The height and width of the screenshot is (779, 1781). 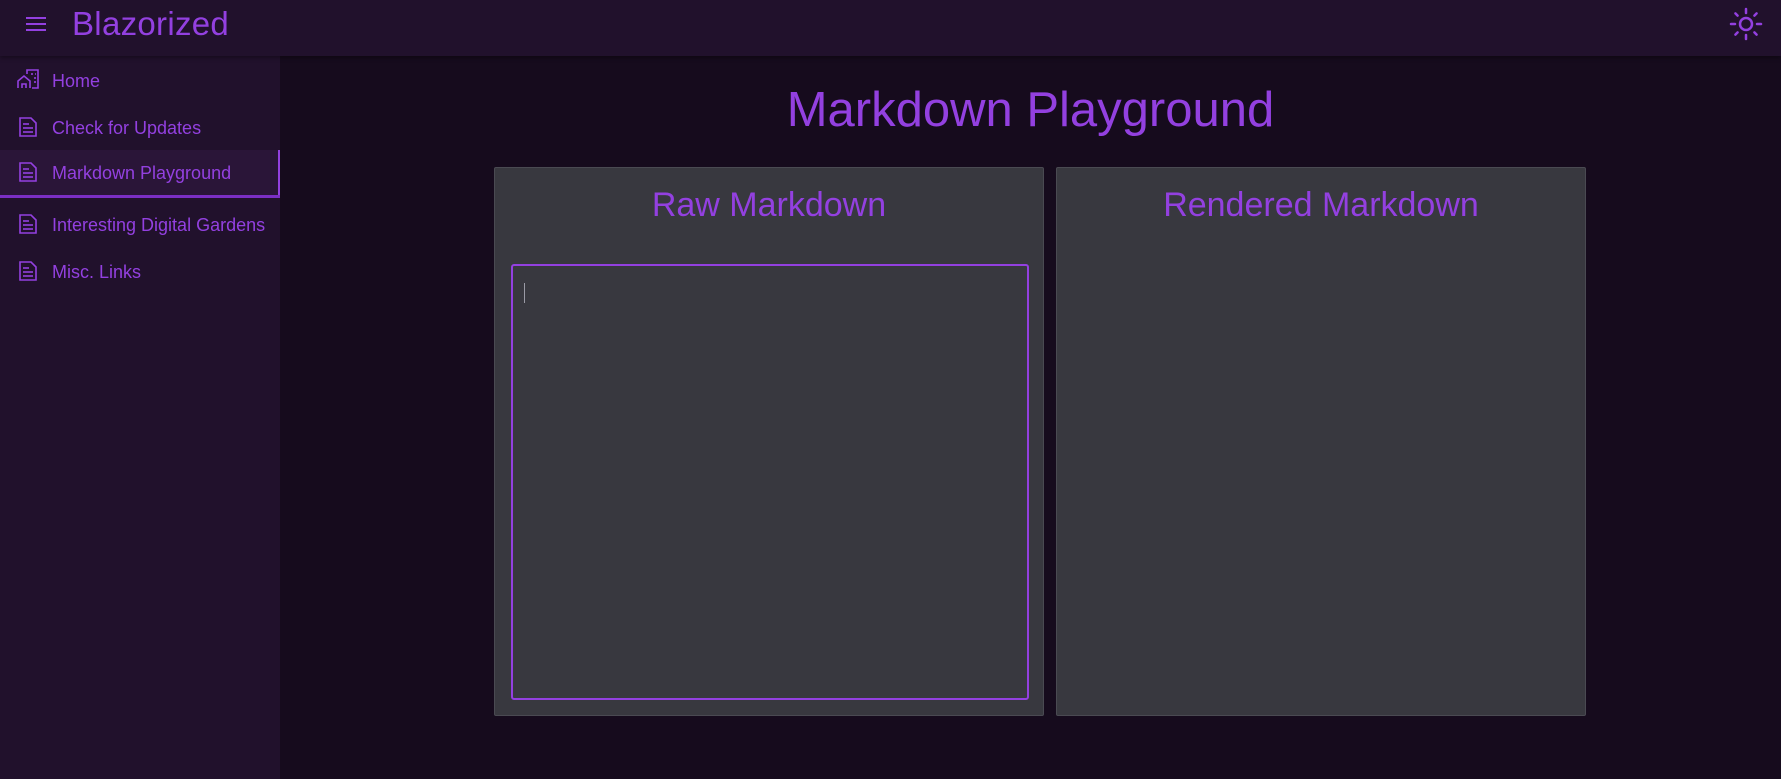 What do you see at coordinates (769, 205) in the screenshot?
I see `raw-markdown-title: Raw Markdown` at bounding box center [769, 205].